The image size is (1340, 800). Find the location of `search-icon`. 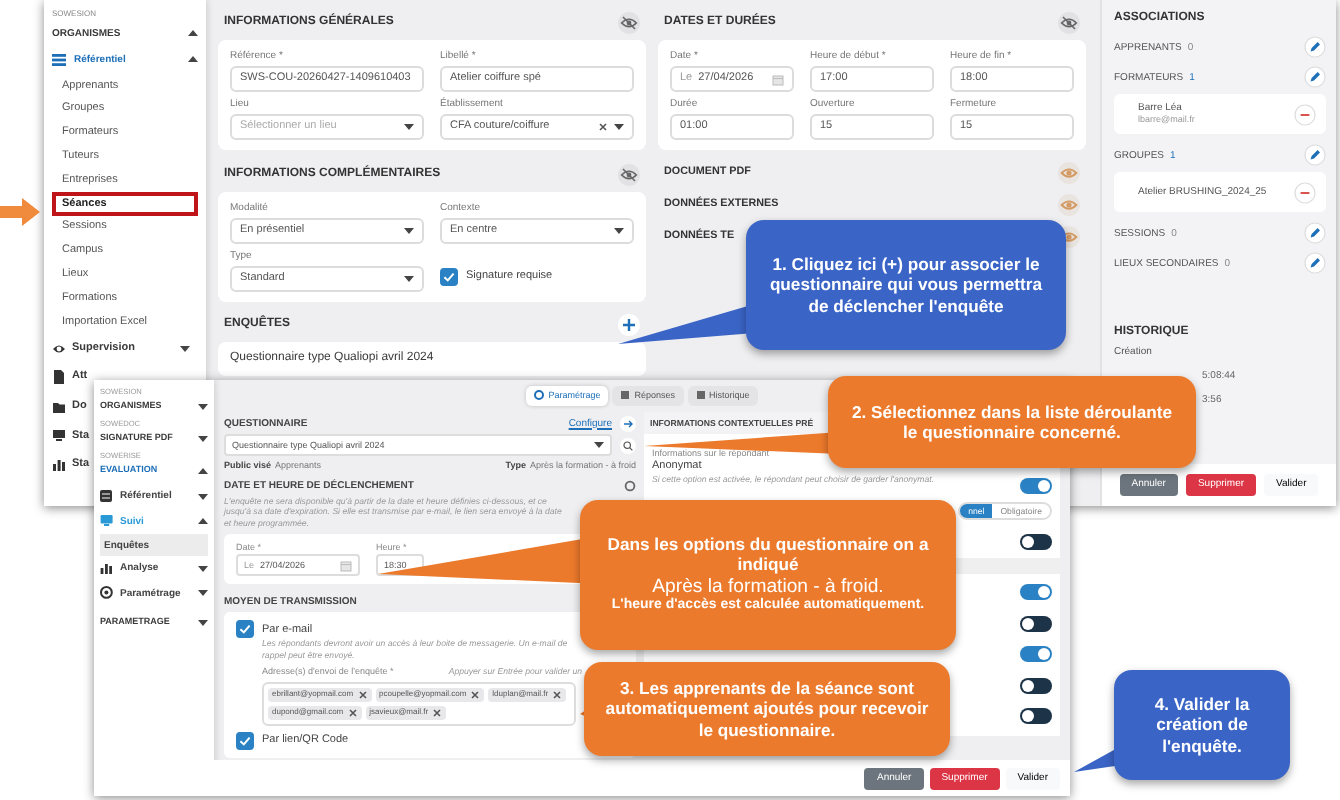

search-icon is located at coordinates (628, 445).